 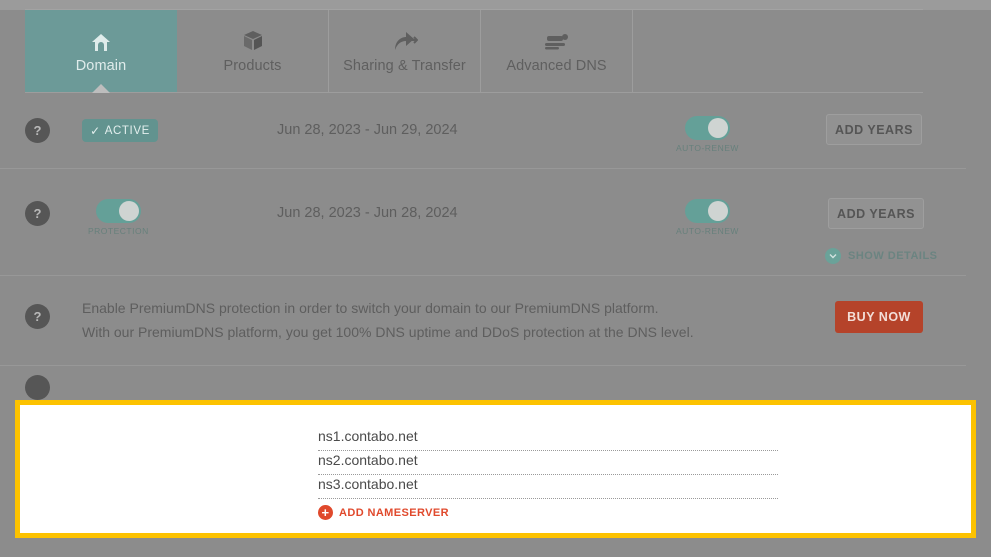 I want to click on status-badge-active: ✓ ACTIVE, so click(x=120, y=130).